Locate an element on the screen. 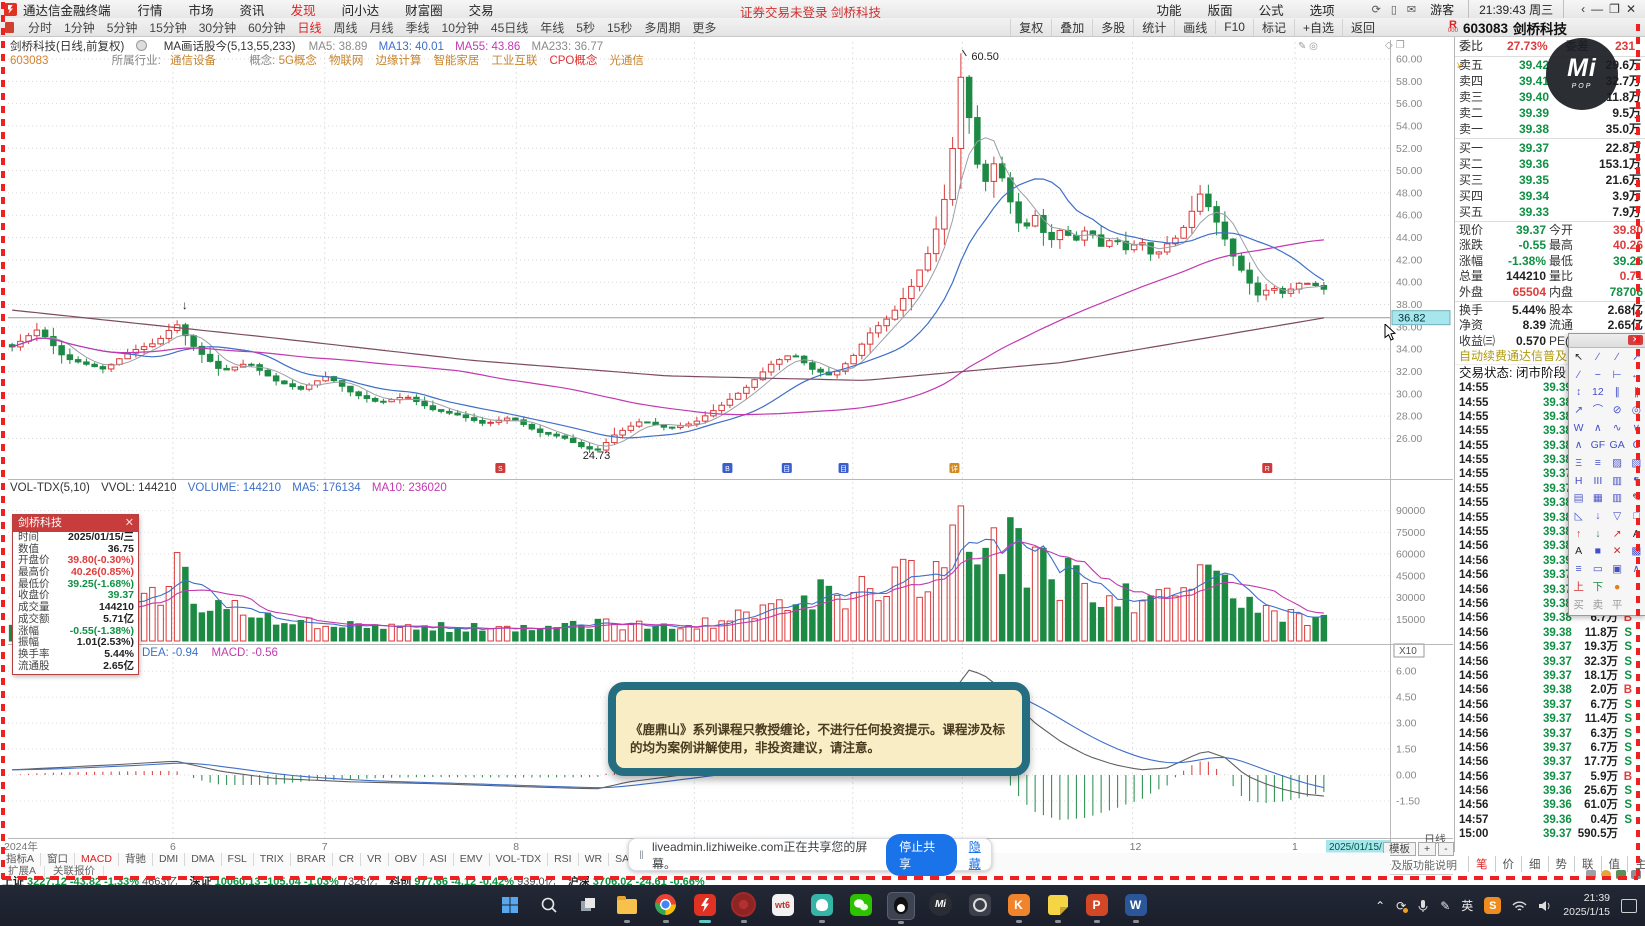 The image size is (1645, 926). taskbar-app-chrome is located at coordinates (666, 907).